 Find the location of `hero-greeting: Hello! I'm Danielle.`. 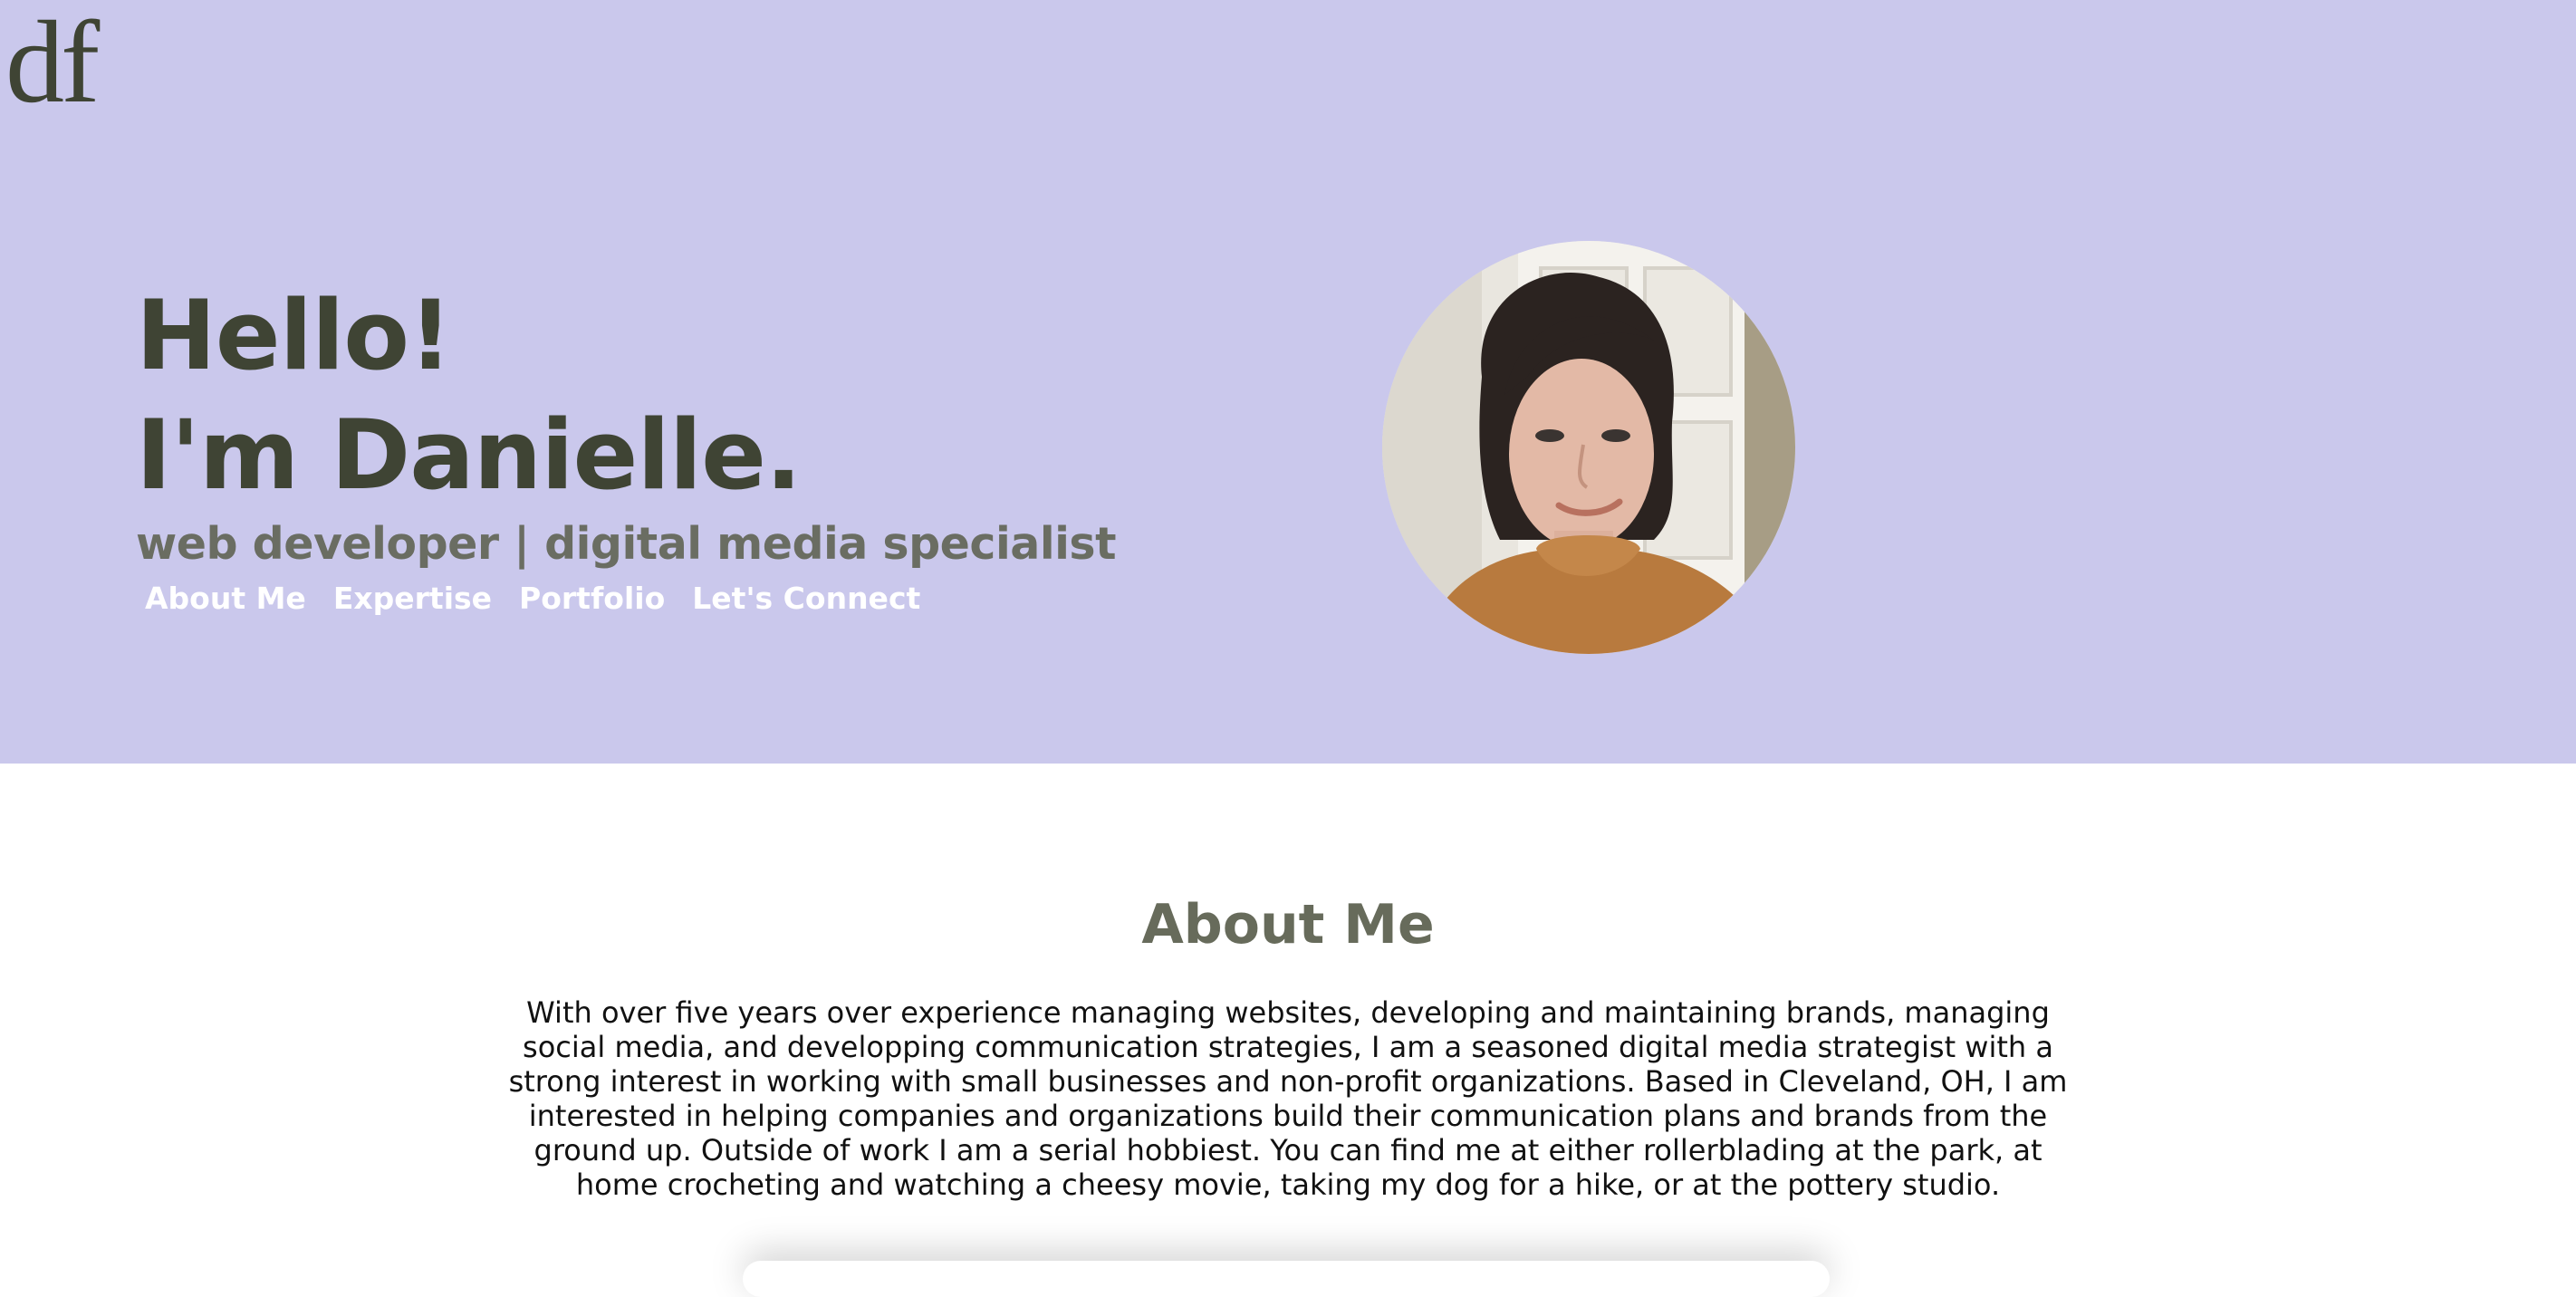

hero-greeting: Hello! I'm Danielle. is located at coordinates (469, 396).